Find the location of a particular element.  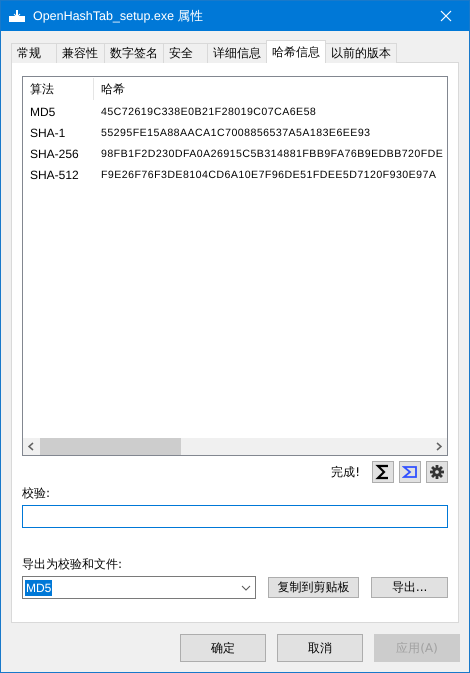

algorithm-cell-text: SHA-512 is located at coordinates (54, 175).